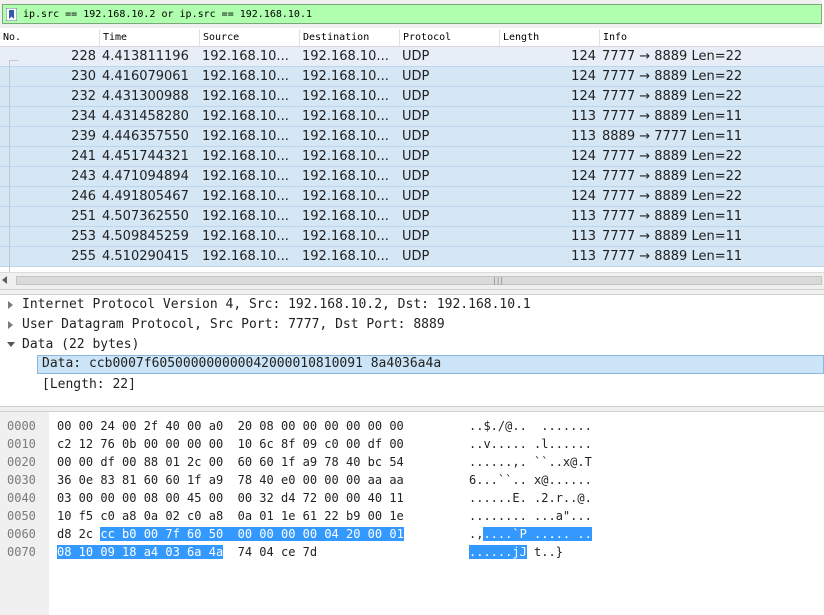  Describe the element at coordinates (150, 37) in the screenshot. I see `column-header-time: Time` at that location.